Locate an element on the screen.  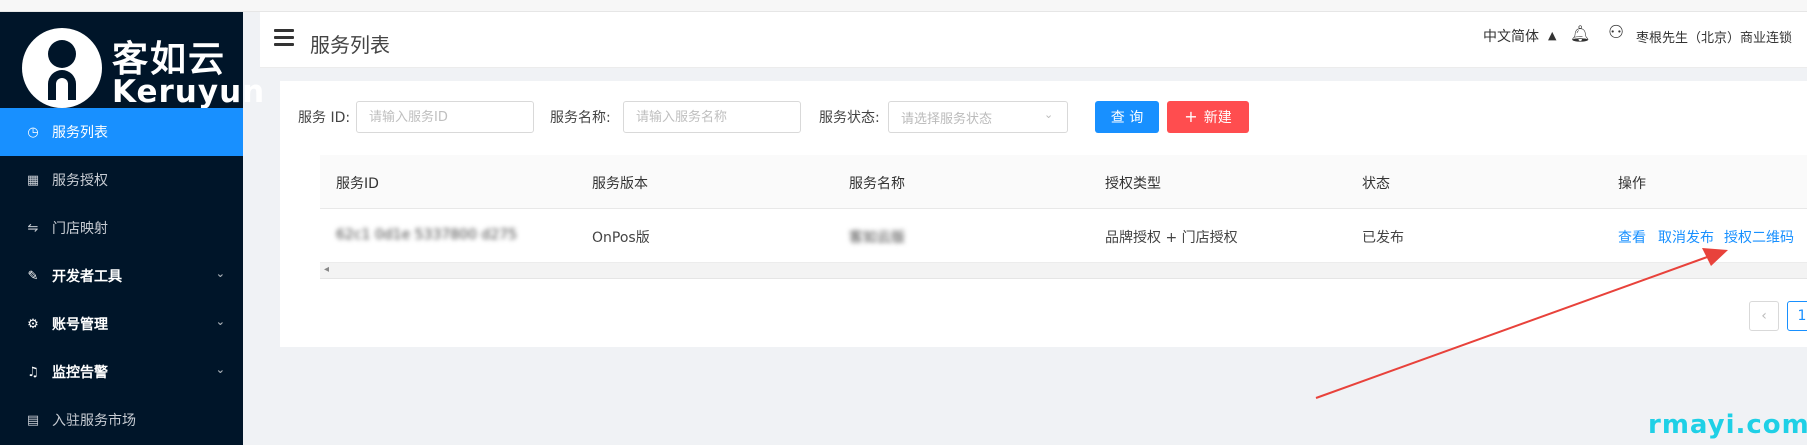
col-service-id: 服务ID is located at coordinates (357, 184).